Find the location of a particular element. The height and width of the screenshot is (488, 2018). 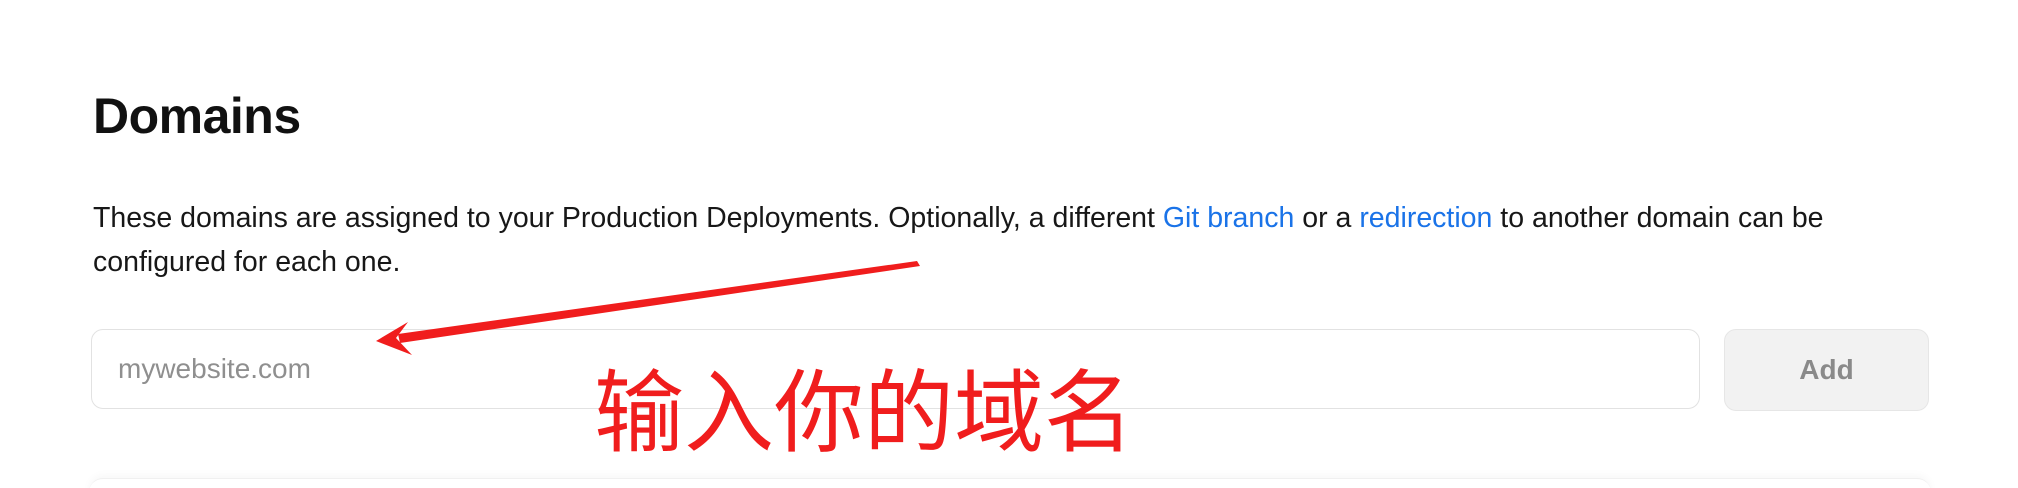

redirection-link: redirection is located at coordinates (1425, 218).